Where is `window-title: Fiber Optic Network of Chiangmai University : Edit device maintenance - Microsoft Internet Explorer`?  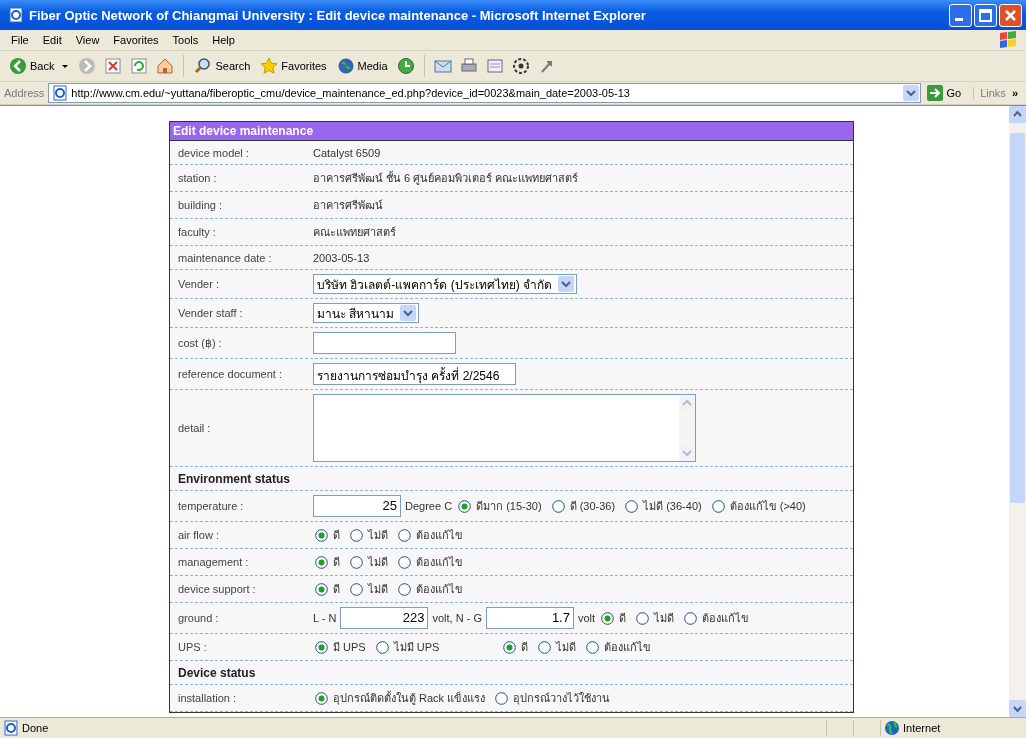
window-title: Fiber Optic Network of Chiangmai University : Edit device maintenance - Microsoft Internet Explorer is located at coordinates (338, 15).